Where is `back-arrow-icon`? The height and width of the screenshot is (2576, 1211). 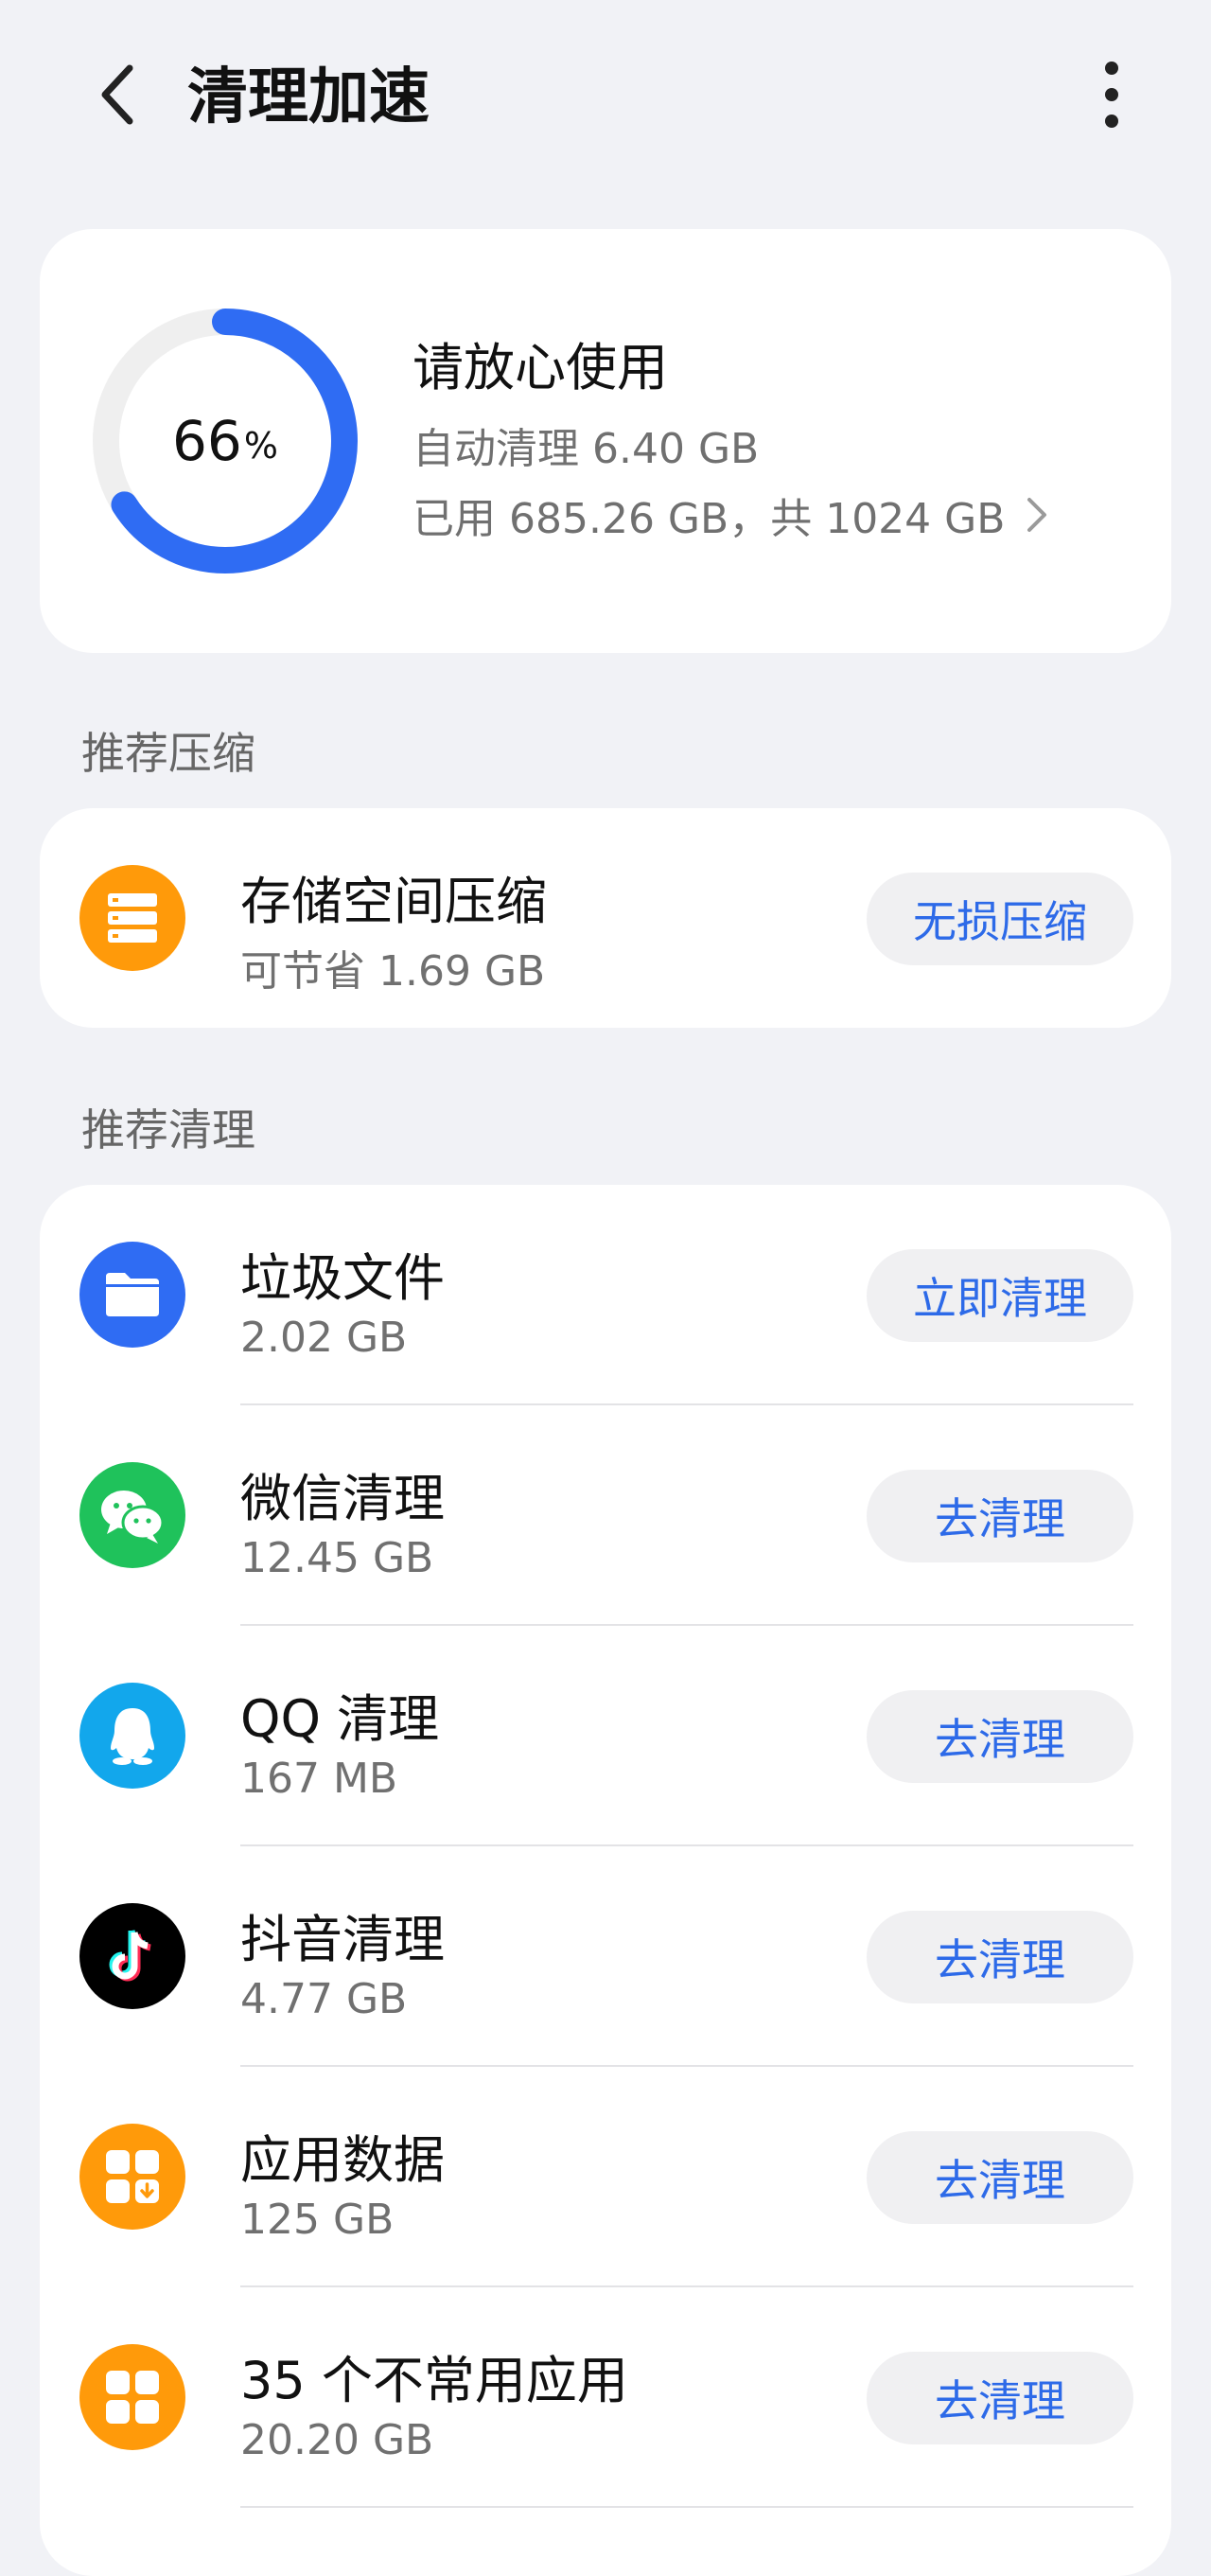 back-arrow-icon is located at coordinates (117, 94).